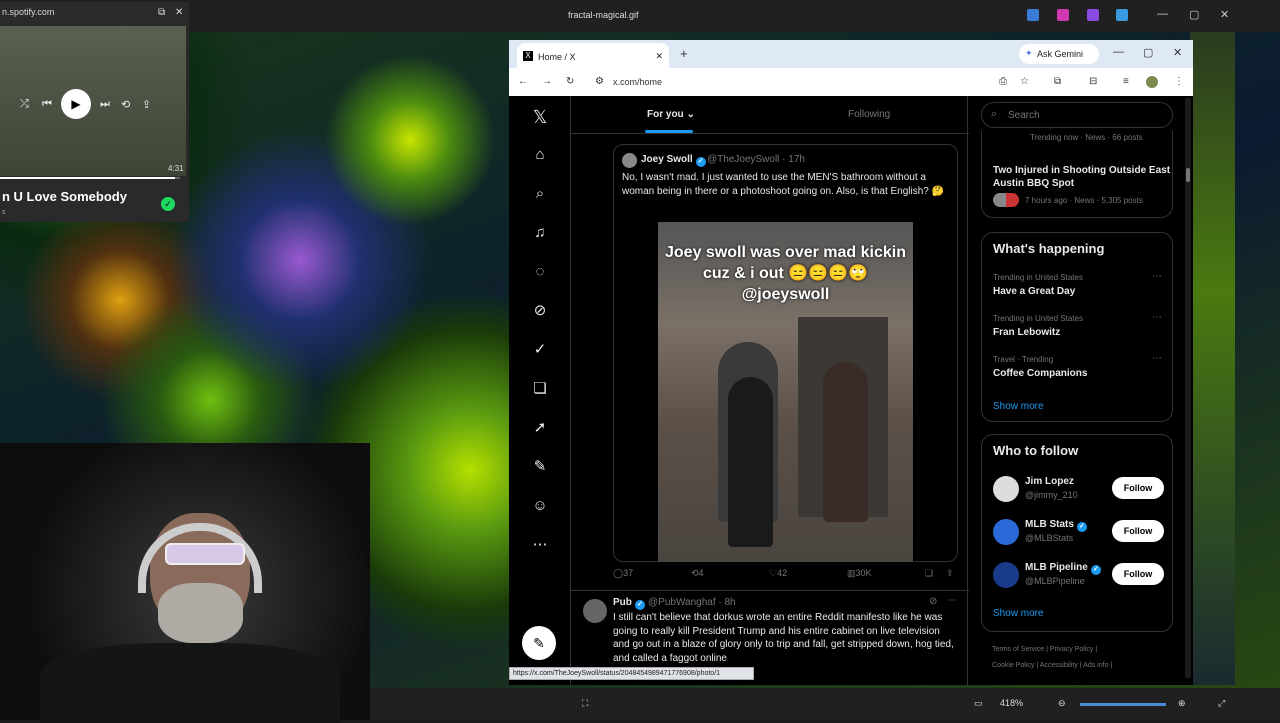 The width and height of the screenshot is (1280, 723). Describe the element at coordinates (1188, 388) in the screenshot. I see `scrollbar` at that location.